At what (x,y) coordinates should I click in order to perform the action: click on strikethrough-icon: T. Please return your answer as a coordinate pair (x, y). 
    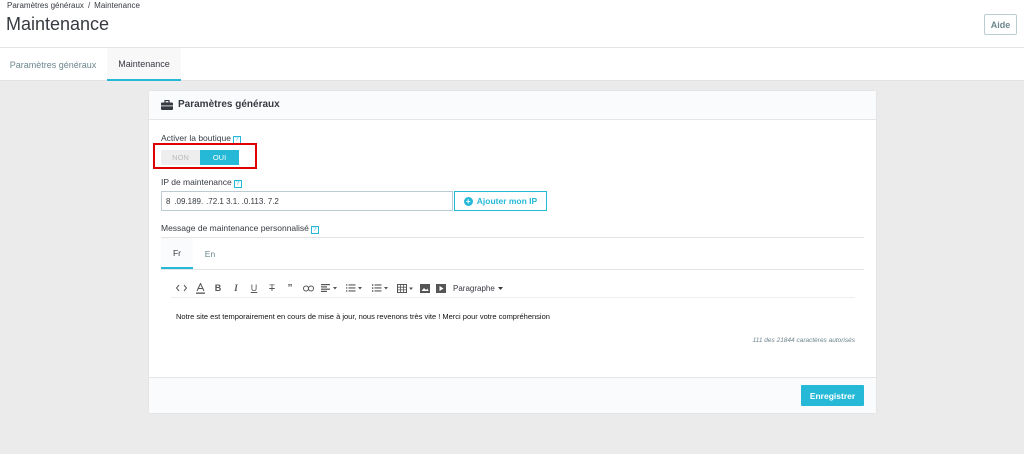
    Looking at the image, I should click on (272, 288).